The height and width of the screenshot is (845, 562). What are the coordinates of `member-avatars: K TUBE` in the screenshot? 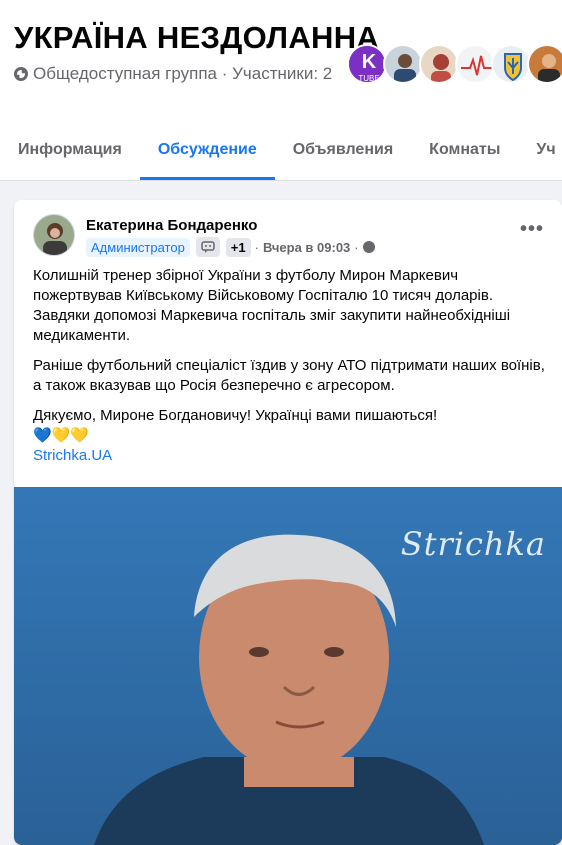 It's located at (454, 64).